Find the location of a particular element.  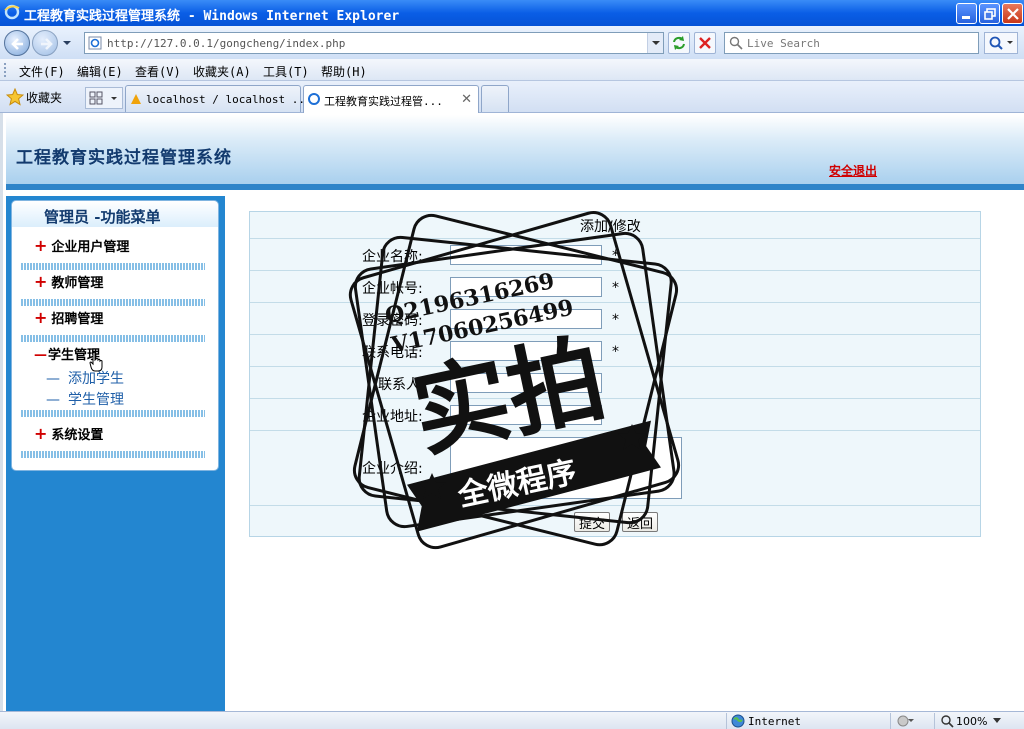

menu-help: 帮助(H) is located at coordinates (344, 71).